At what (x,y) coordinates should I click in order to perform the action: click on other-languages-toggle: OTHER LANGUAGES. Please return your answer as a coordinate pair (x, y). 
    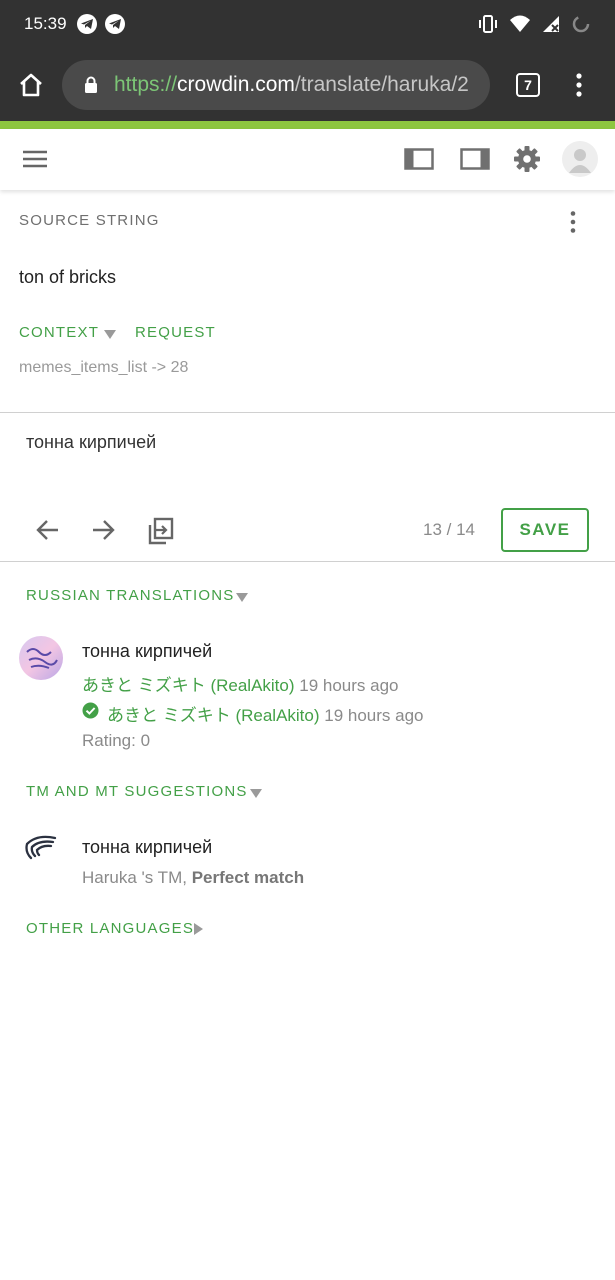
    Looking at the image, I should click on (110, 928).